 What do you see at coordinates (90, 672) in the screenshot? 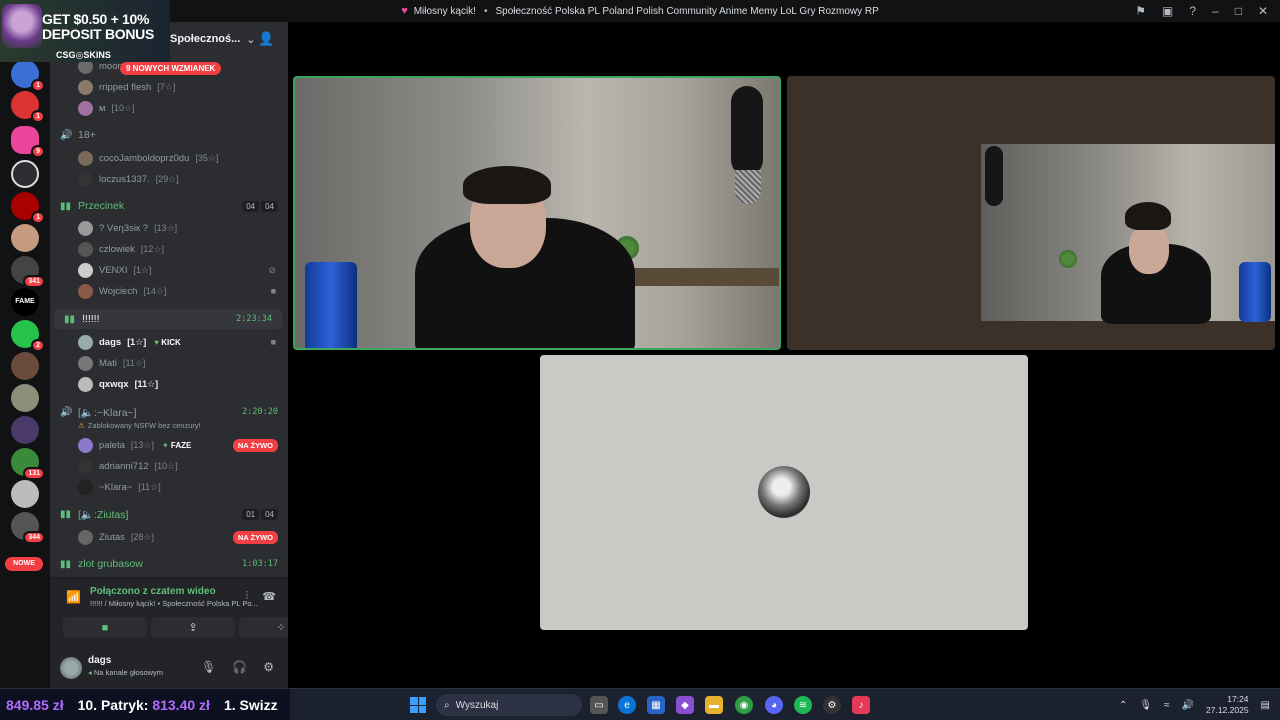
I see `voice-status-icon: ◂` at bounding box center [90, 672].